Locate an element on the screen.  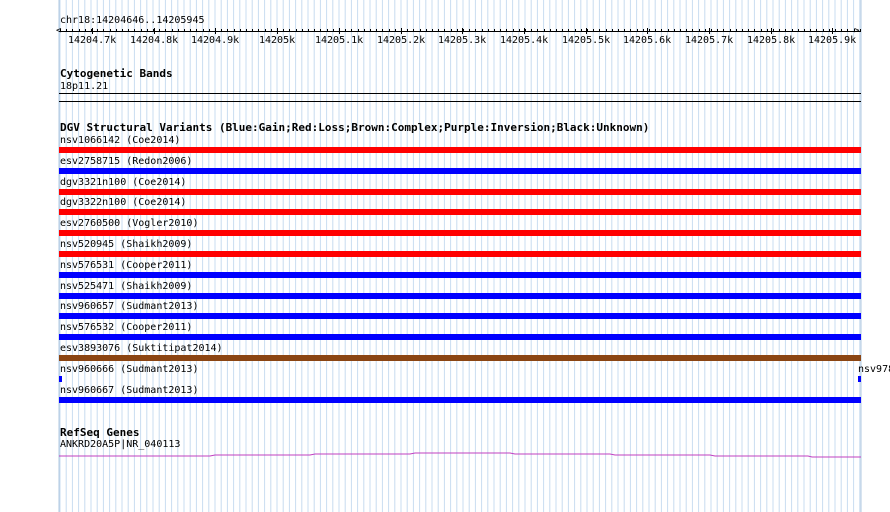
gene-line is located at coordinates (460, 455).